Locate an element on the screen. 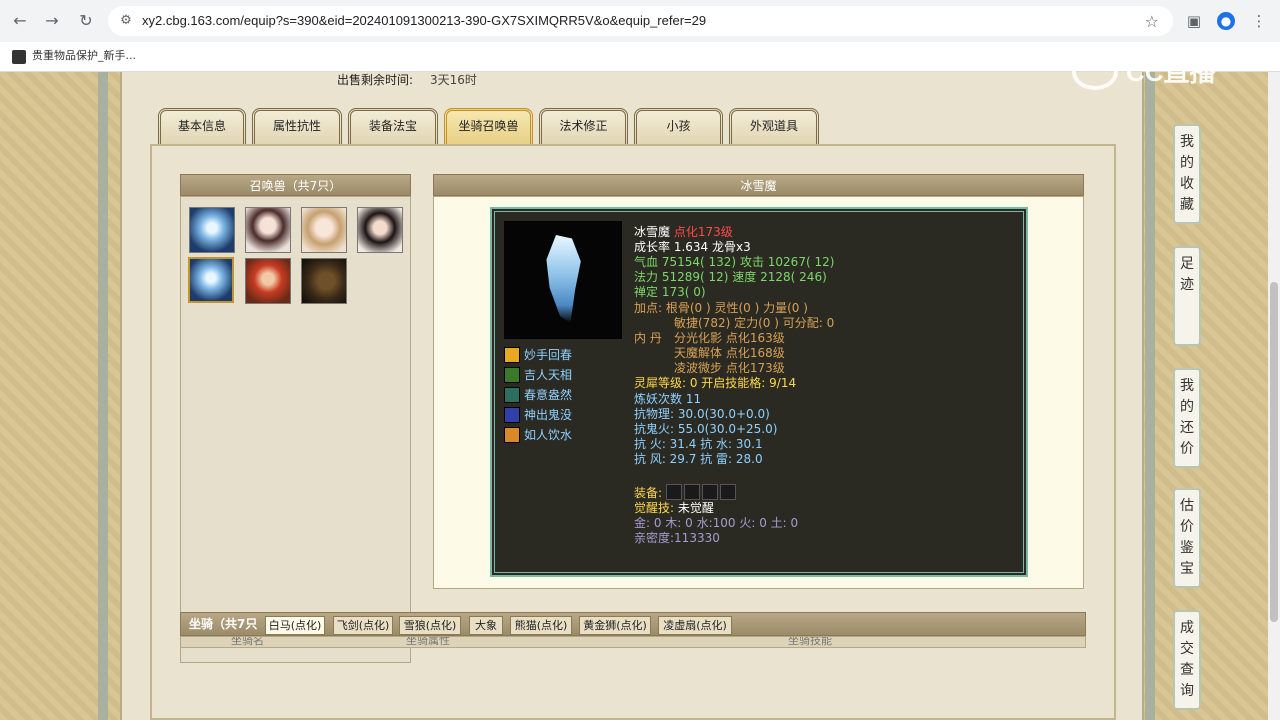 The width and height of the screenshot is (1280, 720). growth-rate: 成长率 1.634 龙骨x3 is located at coordinates (692, 247).